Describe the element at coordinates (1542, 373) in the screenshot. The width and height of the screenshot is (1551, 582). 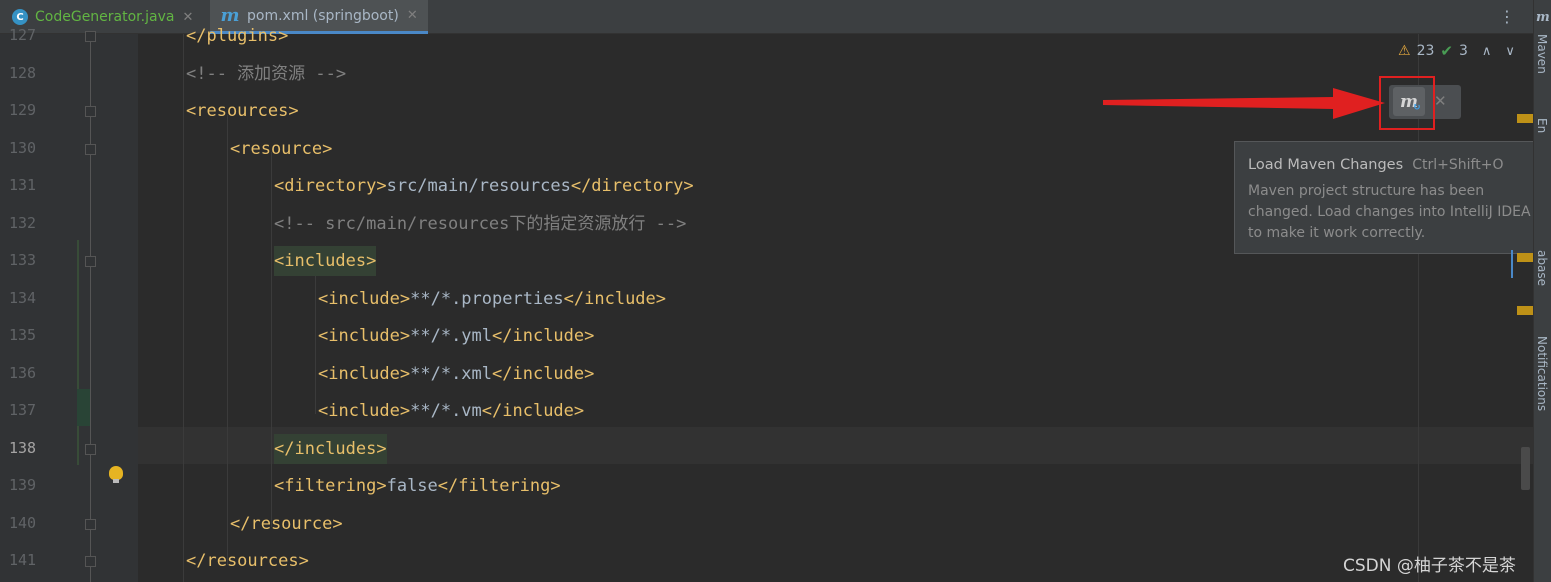
I see `notifications-tool-label: Notifications` at that location.